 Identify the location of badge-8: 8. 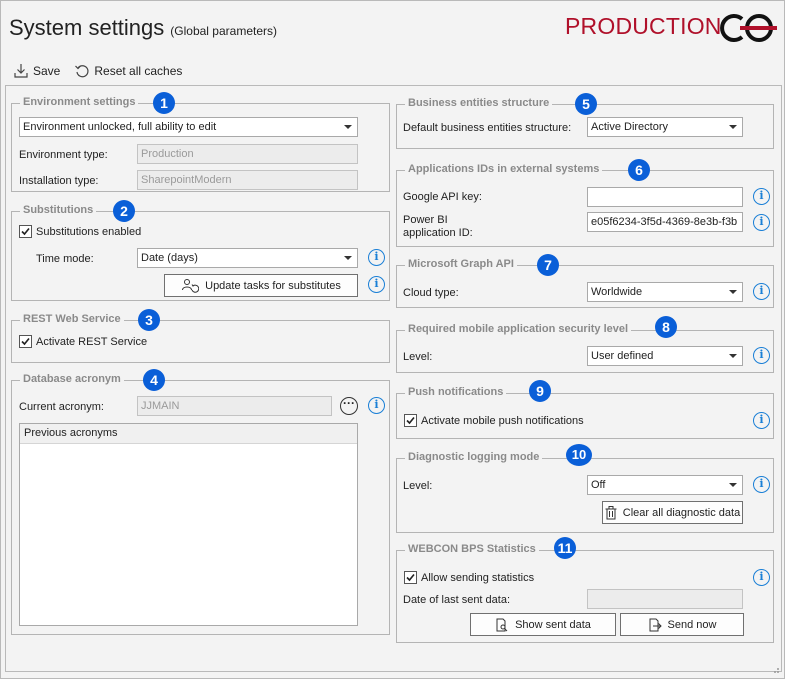
(666, 327).